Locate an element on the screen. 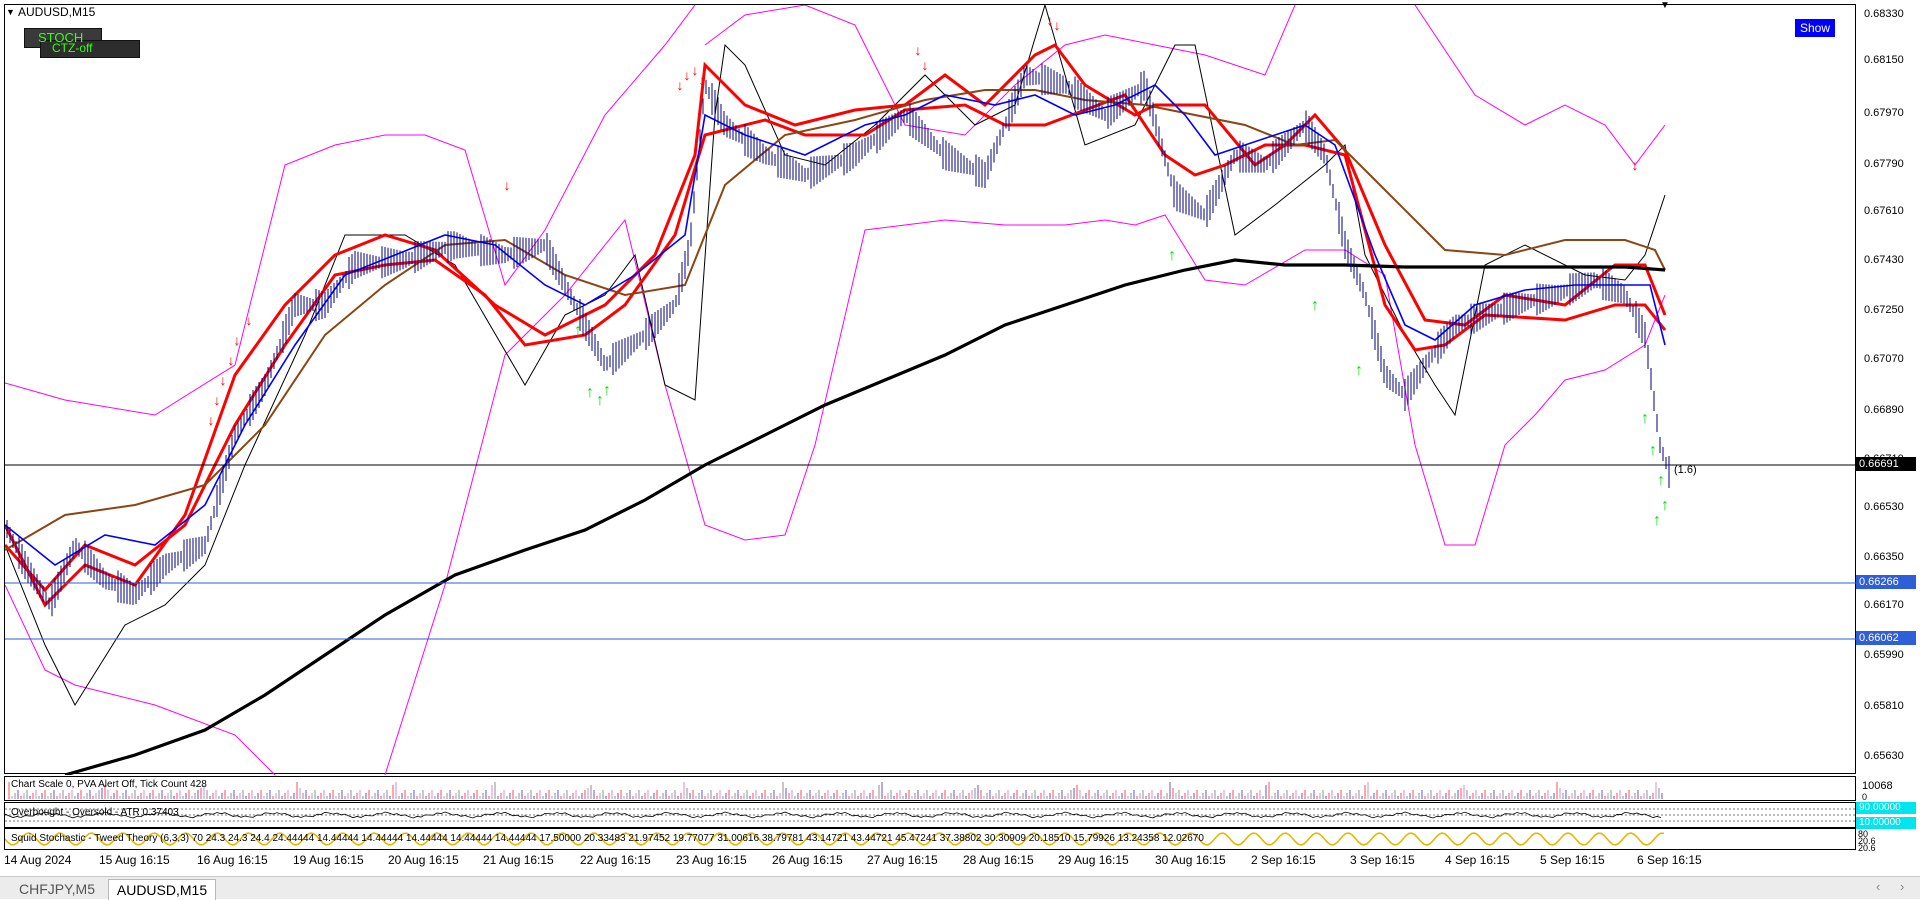 Image resolution: width=1920 pixels, height=900 pixels. stoch-level-bottom: 20.6 is located at coordinates (1867, 848).